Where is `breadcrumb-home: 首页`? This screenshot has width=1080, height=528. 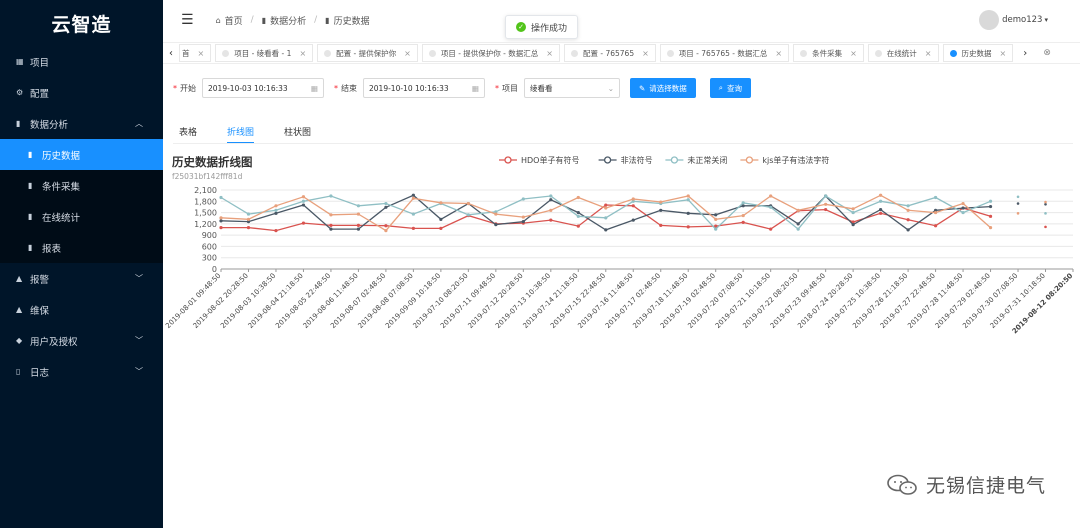 breadcrumb-home: 首页 is located at coordinates (234, 20).